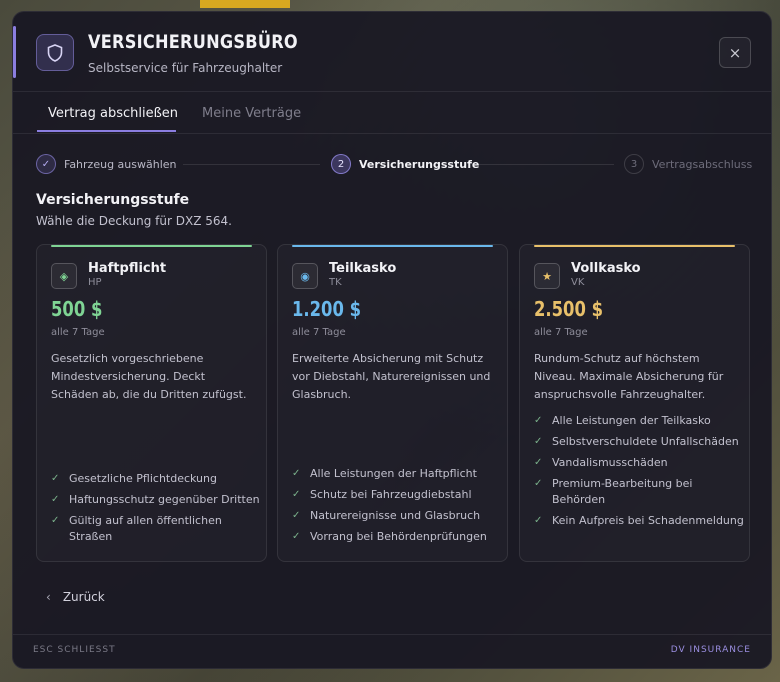  I want to click on step-tier: 2 Versicherungsstufe, so click(405, 164).